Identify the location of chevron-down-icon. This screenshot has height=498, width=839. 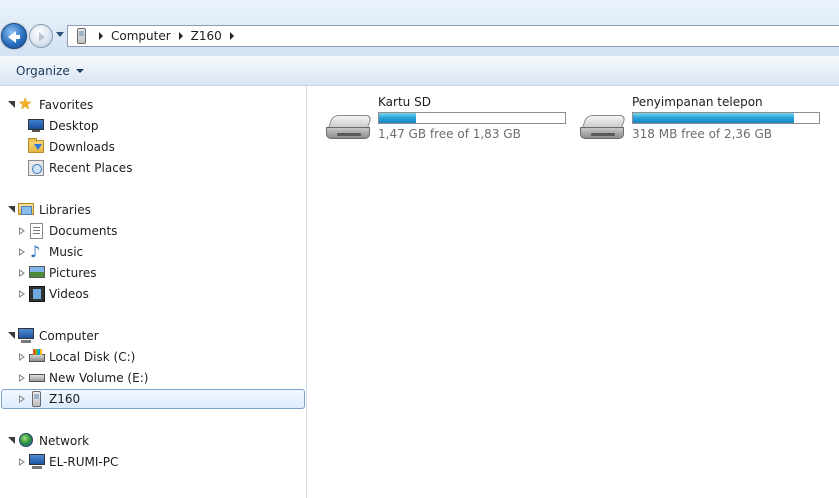
(79, 71).